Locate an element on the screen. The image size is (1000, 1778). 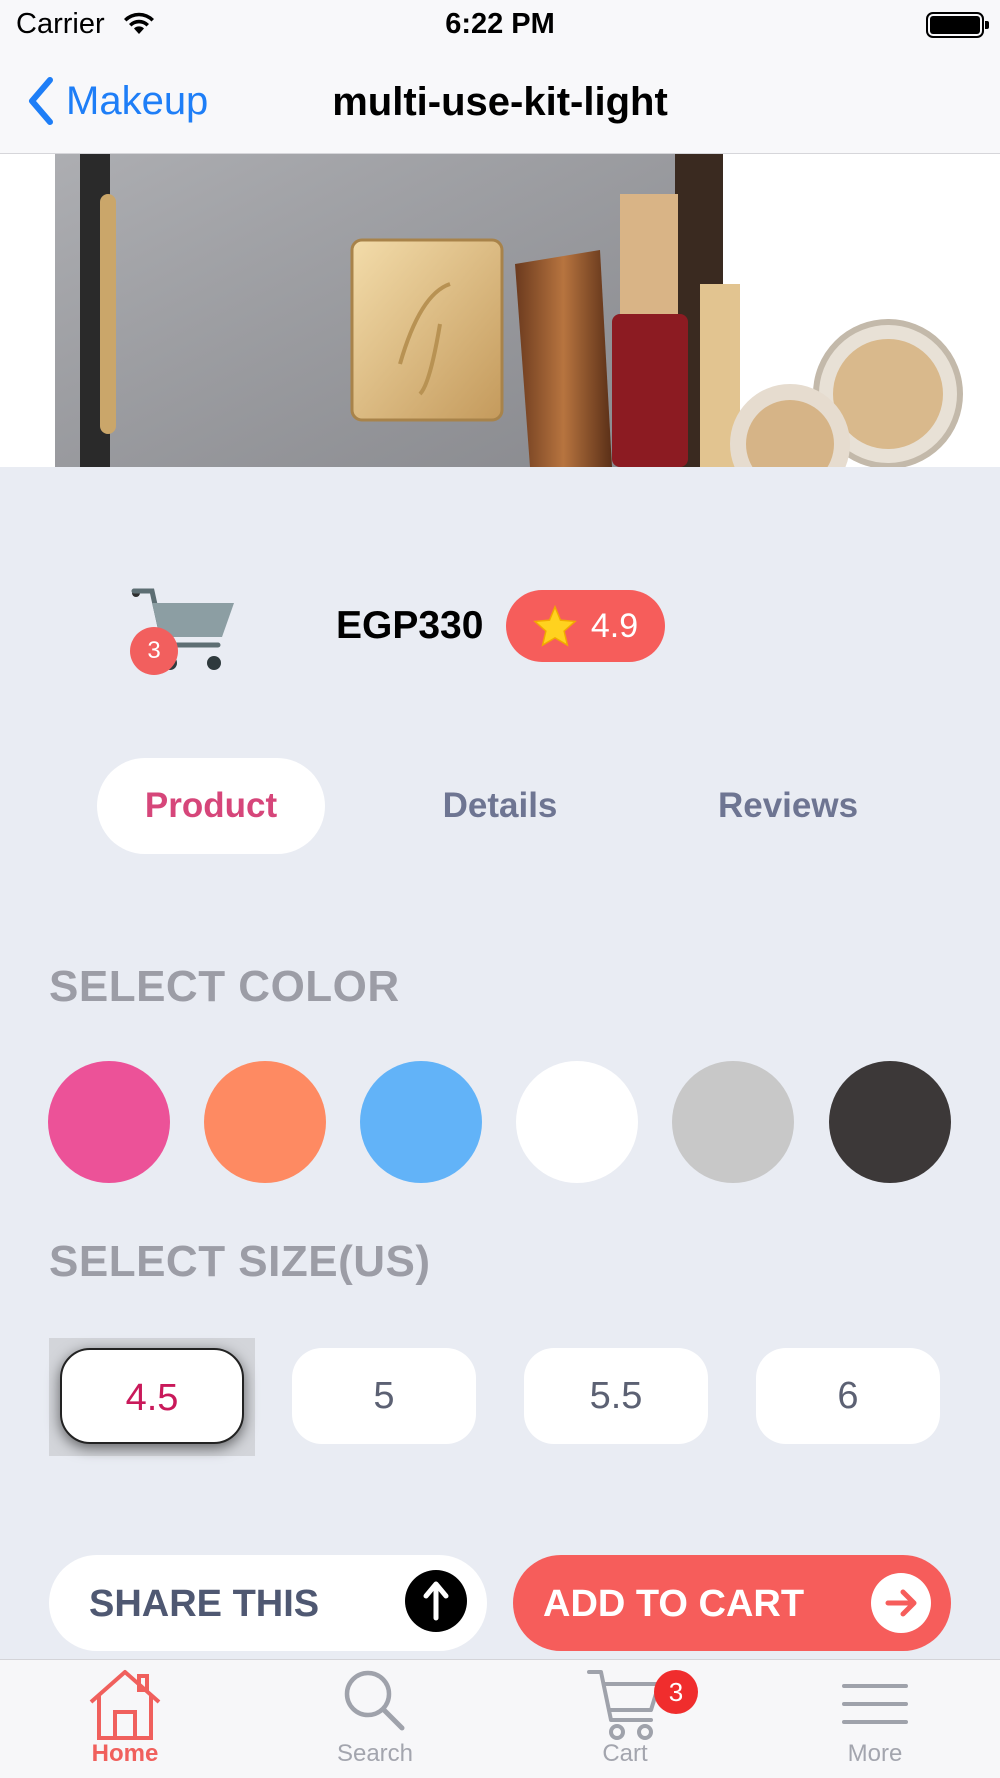
menu-icon is located at coordinates (875, 1704).